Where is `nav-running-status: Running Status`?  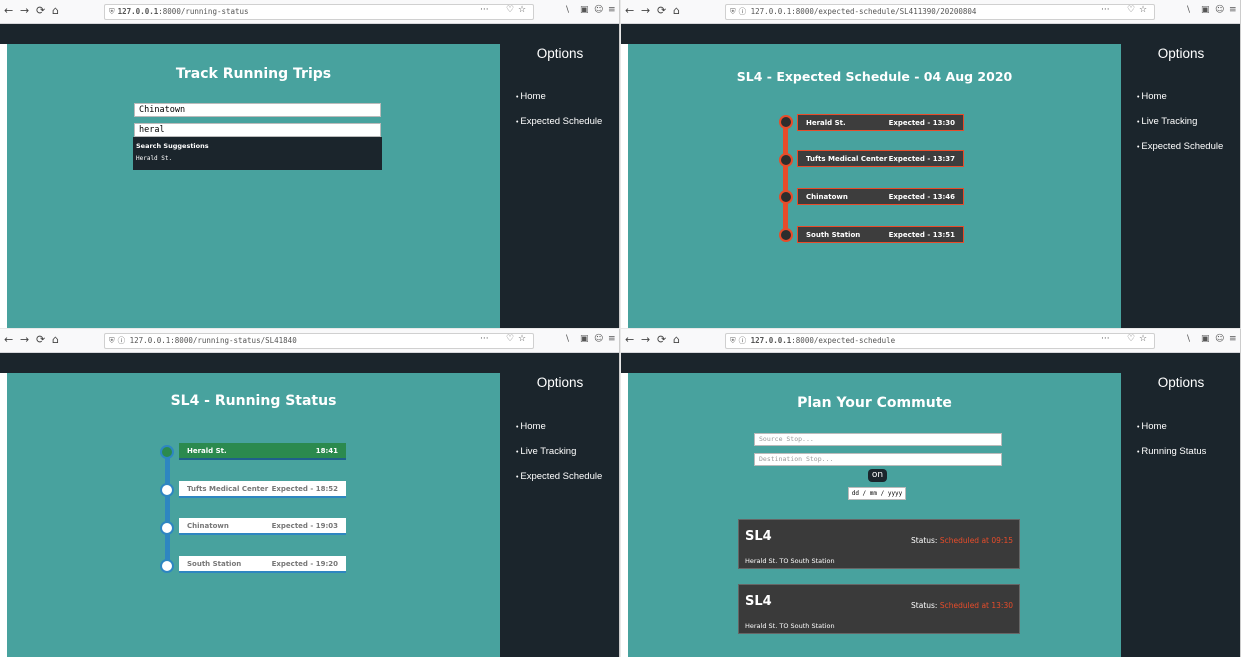
nav-running-status: Running Status is located at coordinates (1171, 451).